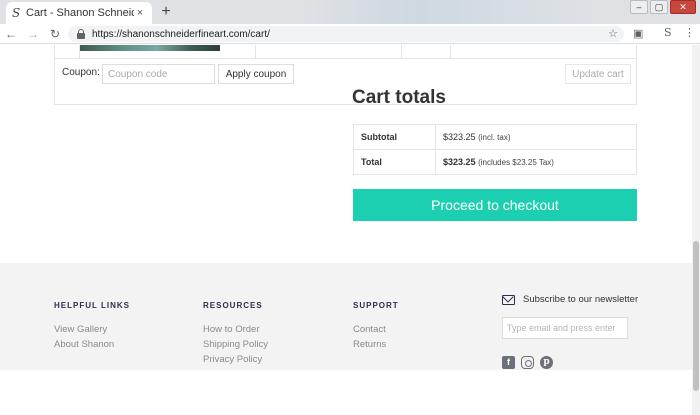  What do you see at coordinates (81, 34) in the screenshot?
I see `lock-icon` at bounding box center [81, 34].